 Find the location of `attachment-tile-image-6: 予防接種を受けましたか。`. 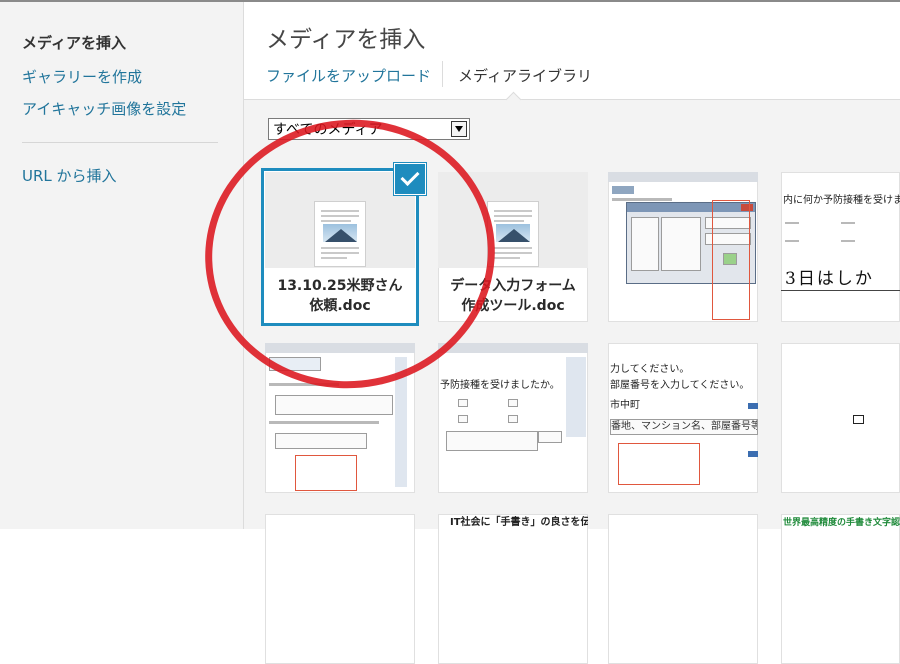

attachment-tile-image-6: 予防接種を受けましたか。 is located at coordinates (513, 418).